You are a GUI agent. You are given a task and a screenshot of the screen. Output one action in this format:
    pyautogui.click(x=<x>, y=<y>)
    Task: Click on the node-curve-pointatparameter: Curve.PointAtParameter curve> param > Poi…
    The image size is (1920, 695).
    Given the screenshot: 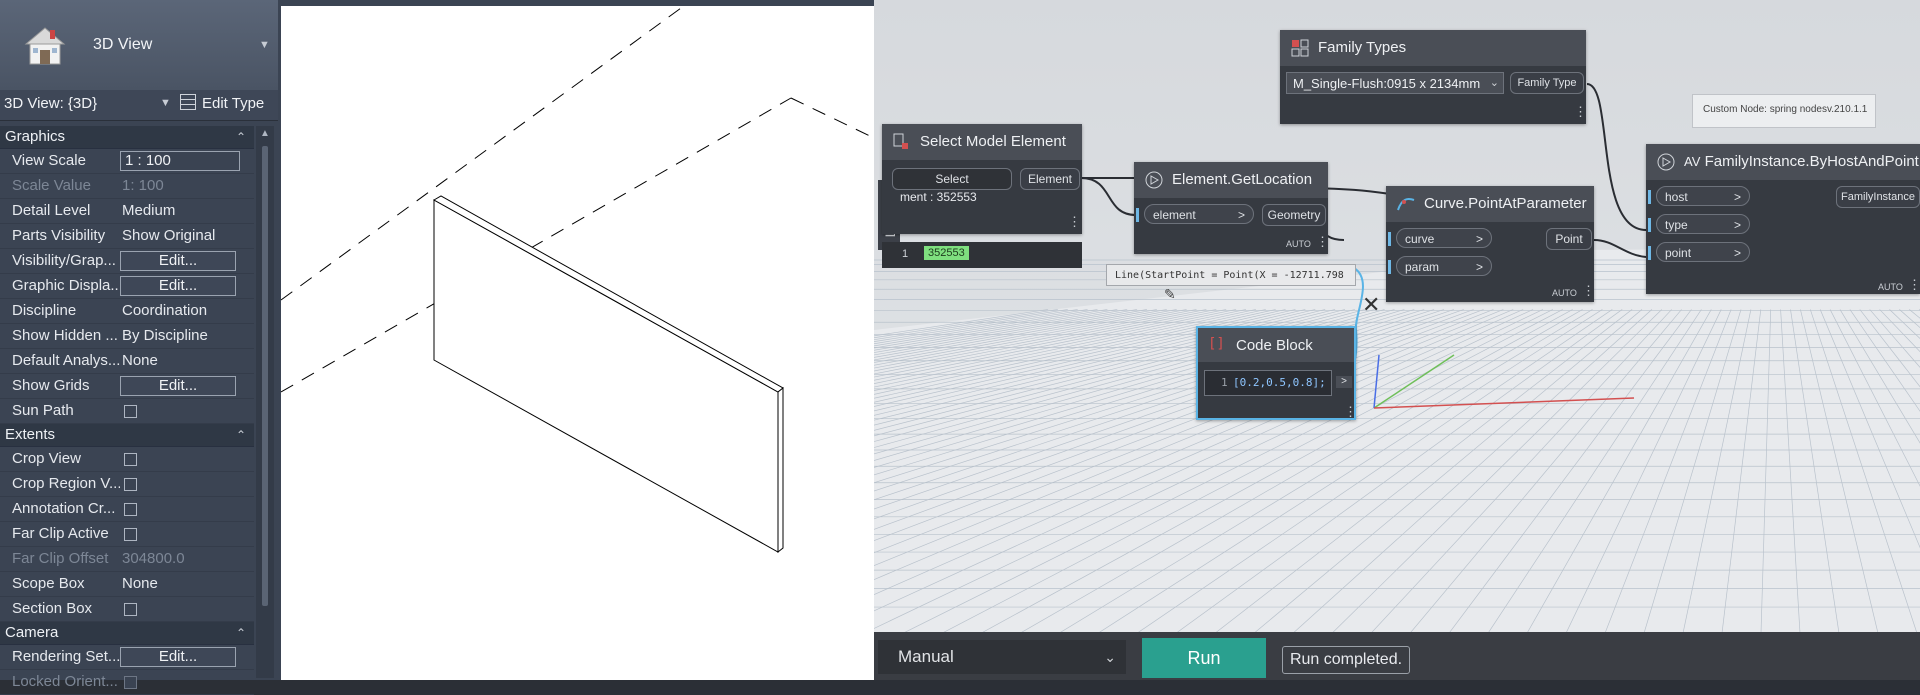 What is the action you would take?
    pyautogui.click(x=1490, y=244)
    